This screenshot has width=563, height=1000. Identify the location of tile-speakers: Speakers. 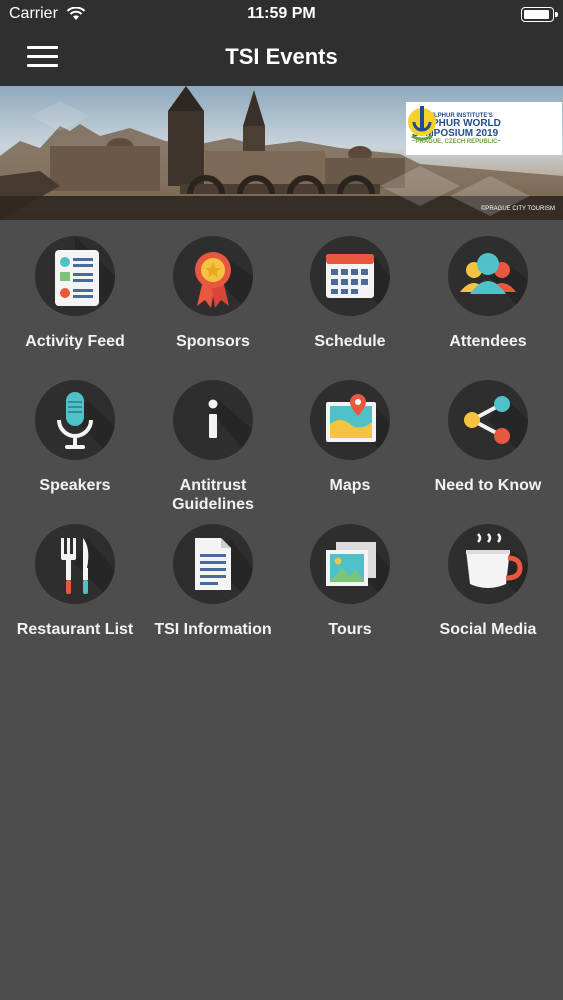
(75, 439).